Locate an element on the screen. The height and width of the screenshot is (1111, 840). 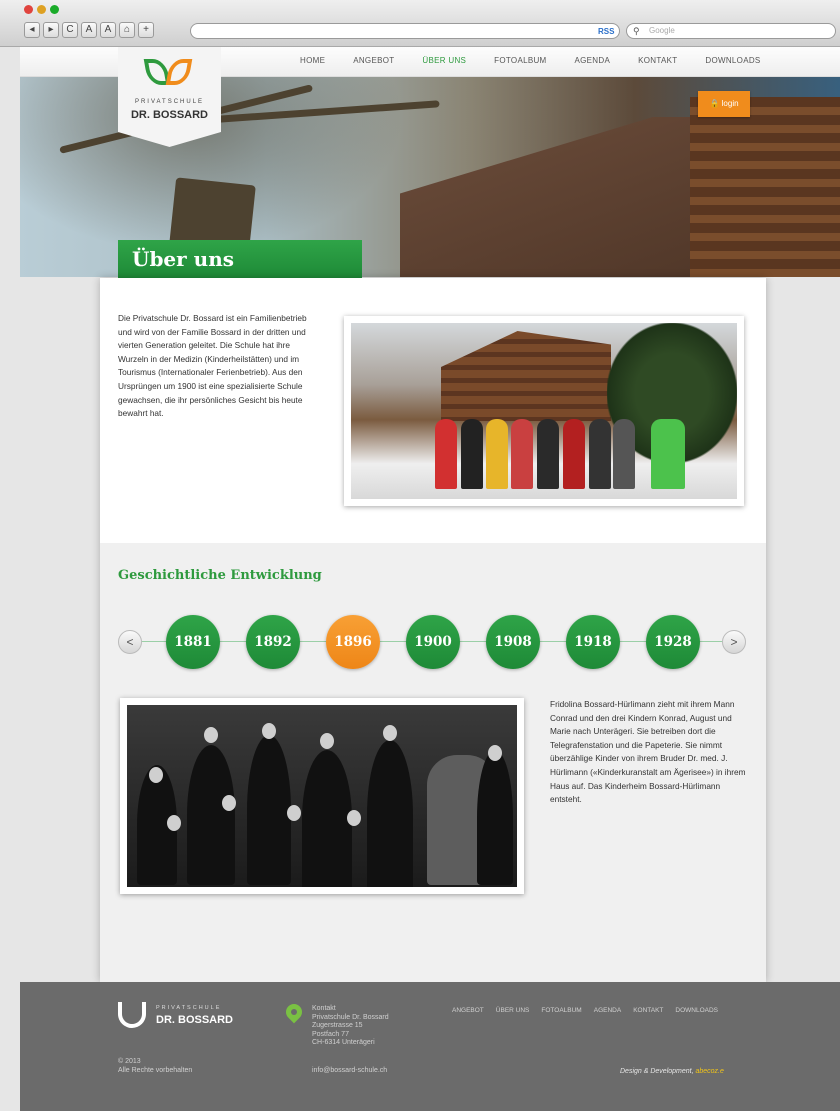
year-1892: 1892 is located at coordinates (273, 642).